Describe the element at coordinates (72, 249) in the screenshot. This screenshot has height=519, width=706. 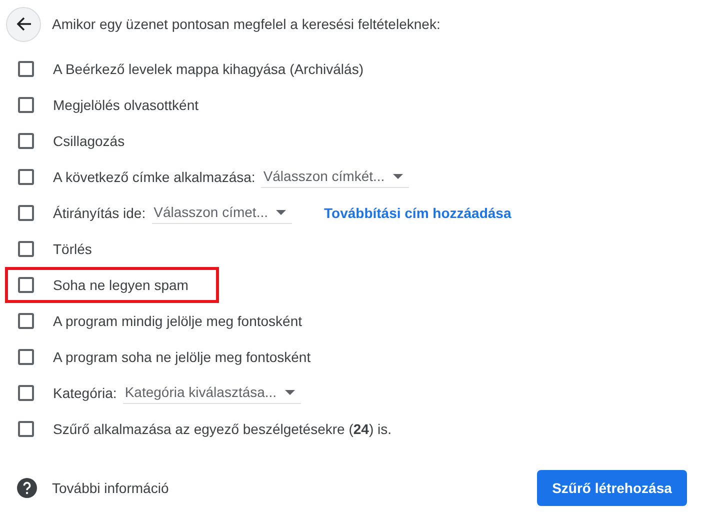
I see `option-label: Törlés` at that location.